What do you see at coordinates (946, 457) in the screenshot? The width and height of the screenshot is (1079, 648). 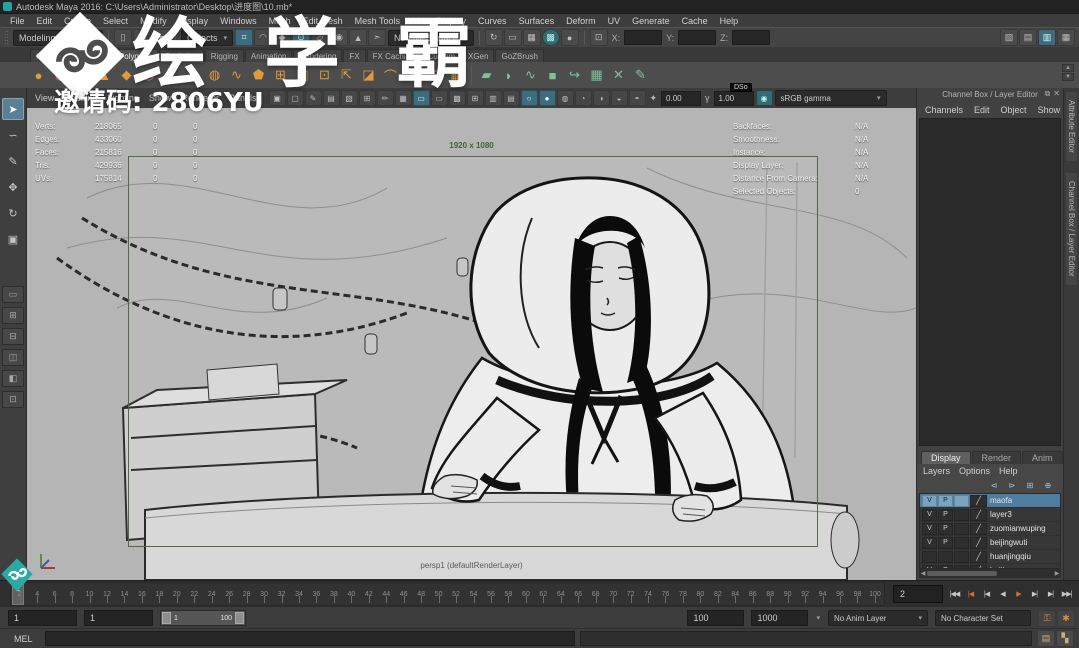 I see `layer-editor-tab: Display` at bounding box center [946, 457].